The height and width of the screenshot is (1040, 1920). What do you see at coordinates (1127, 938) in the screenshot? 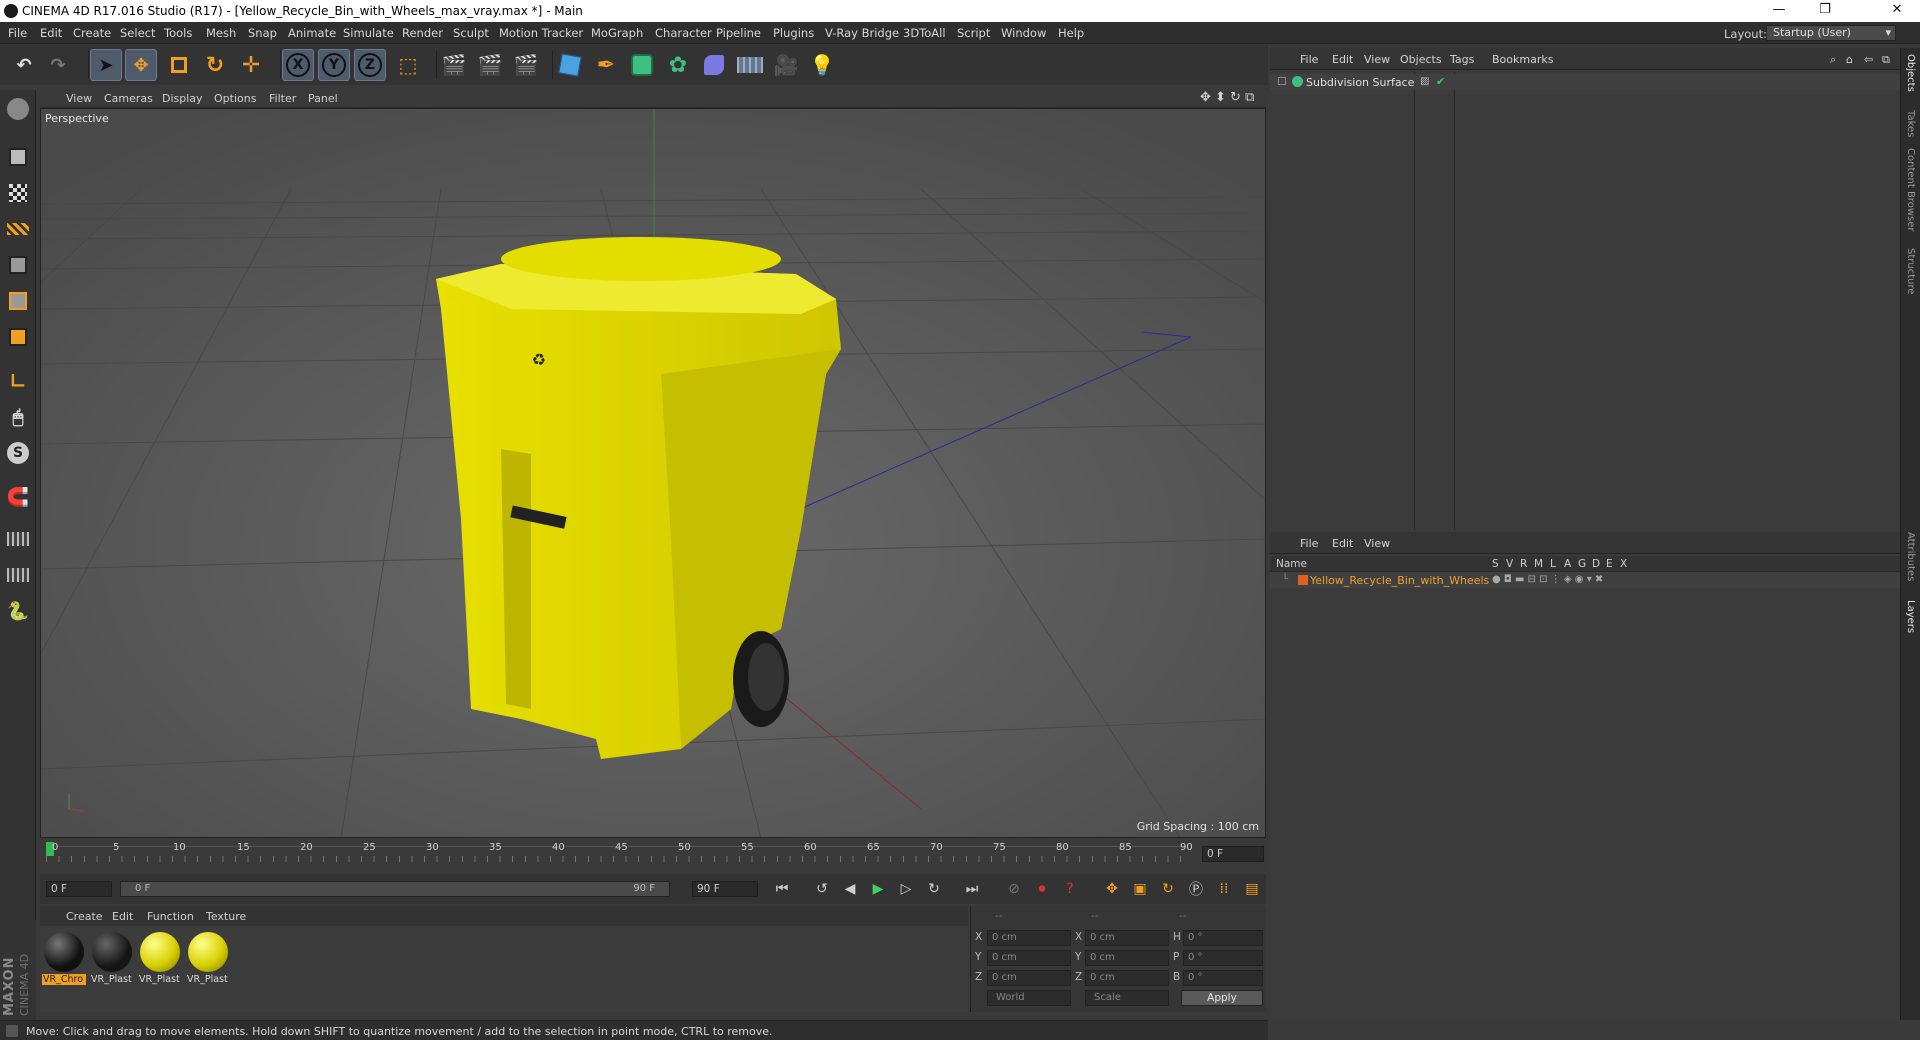
I see `size-x-field: 0 cm` at bounding box center [1127, 938].